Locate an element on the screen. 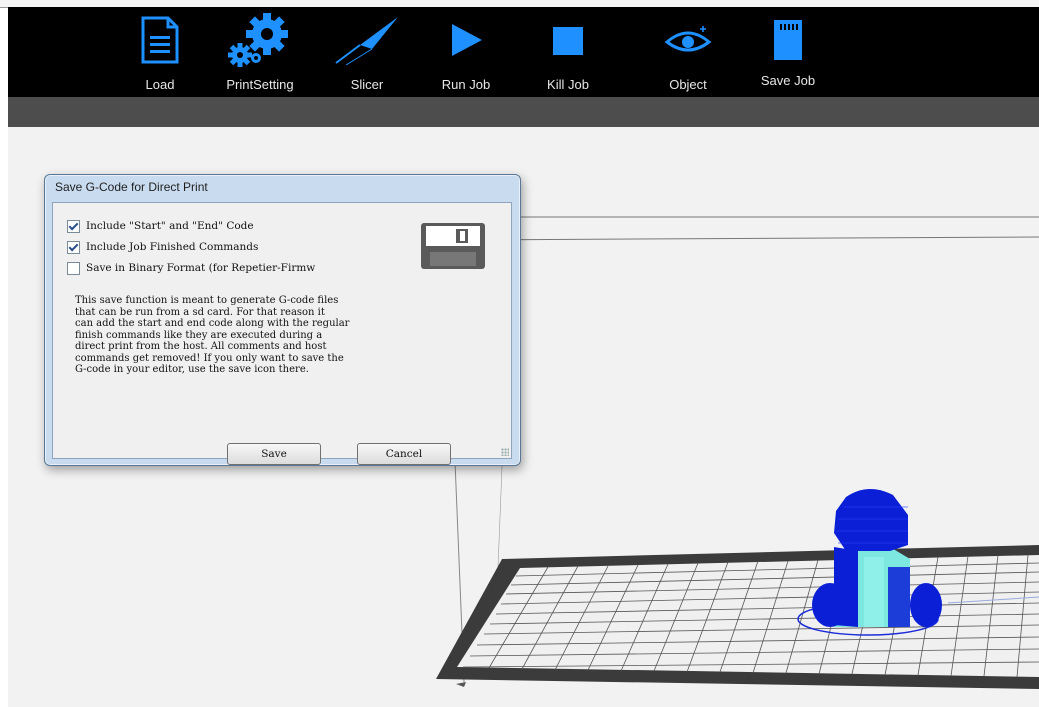 This screenshot has width=1039, height=707. gears-icon is located at coordinates (260, 40).